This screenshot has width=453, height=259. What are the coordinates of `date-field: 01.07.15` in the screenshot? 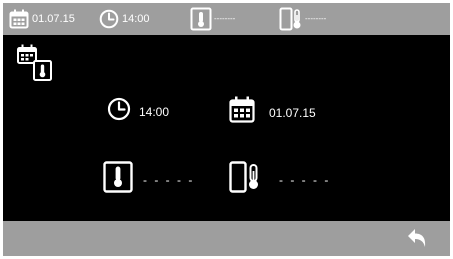 It's located at (272, 112).